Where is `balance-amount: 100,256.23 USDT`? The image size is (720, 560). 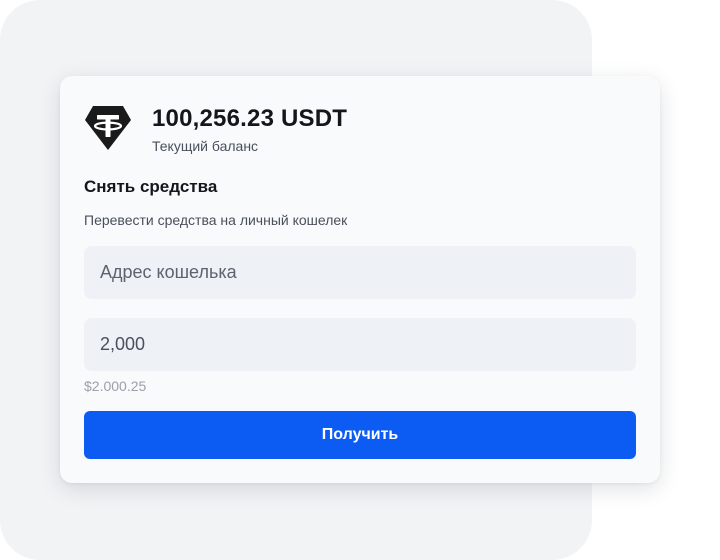 balance-amount: 100,256.23 USDT is located at coordinates (250, 118).